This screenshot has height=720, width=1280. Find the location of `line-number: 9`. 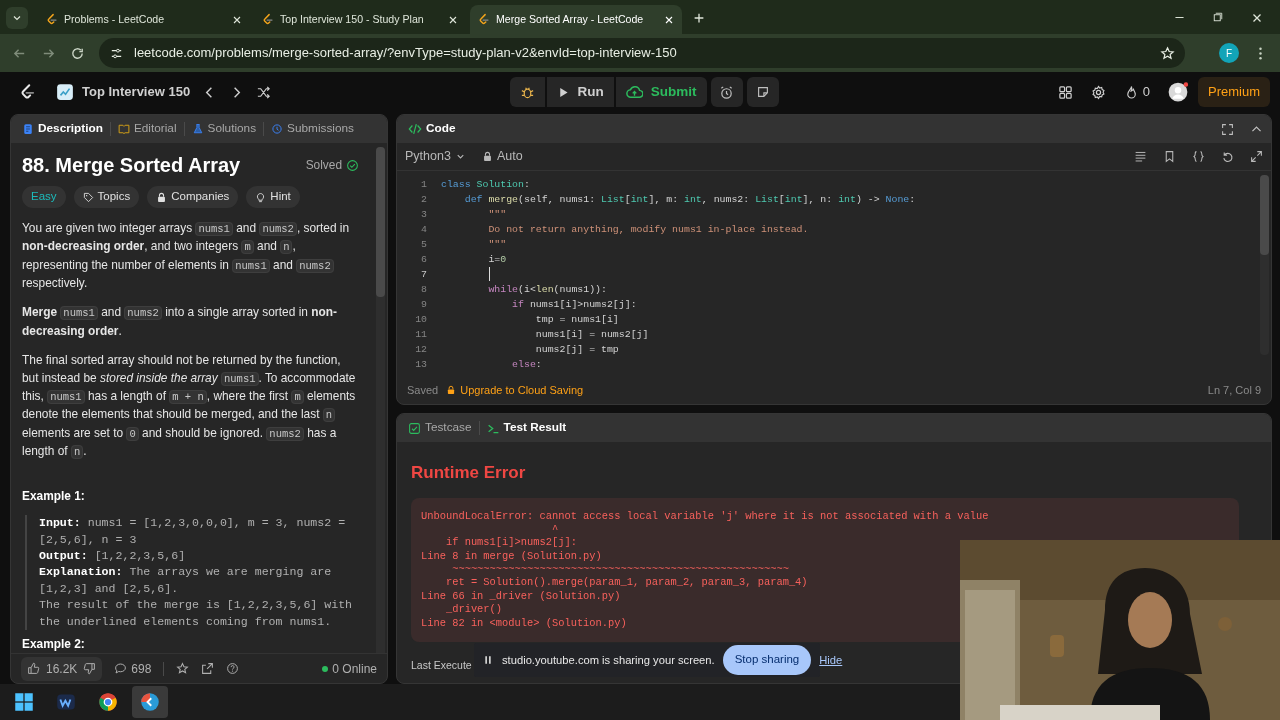

line-number: 9 is located at coordinates (424, 305).